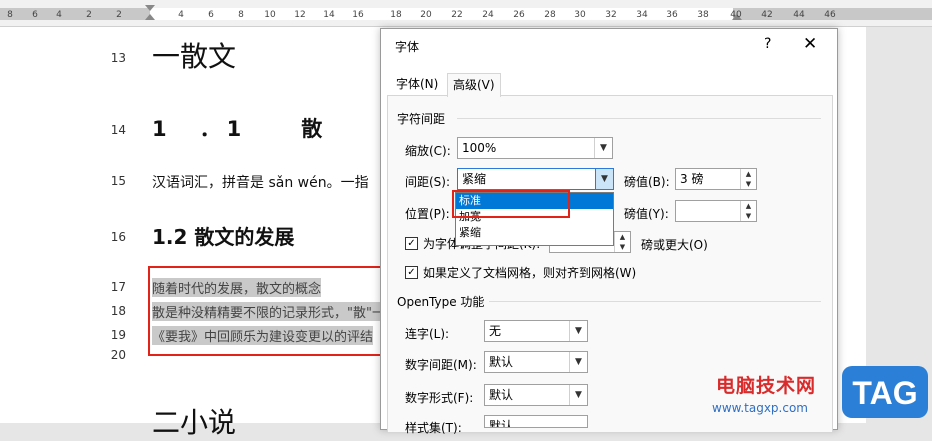  I want to click on dialog-title: 字体, so click(407, 47).